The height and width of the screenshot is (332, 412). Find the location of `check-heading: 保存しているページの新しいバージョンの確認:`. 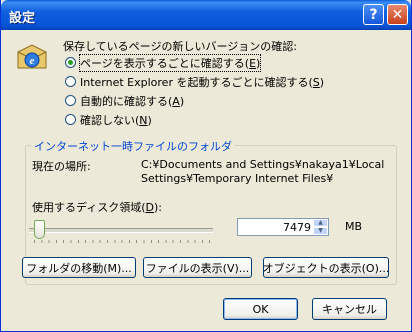

check-heading: 保存しているページの新しいバージョンの確認: is located at coordinates (180, 46).